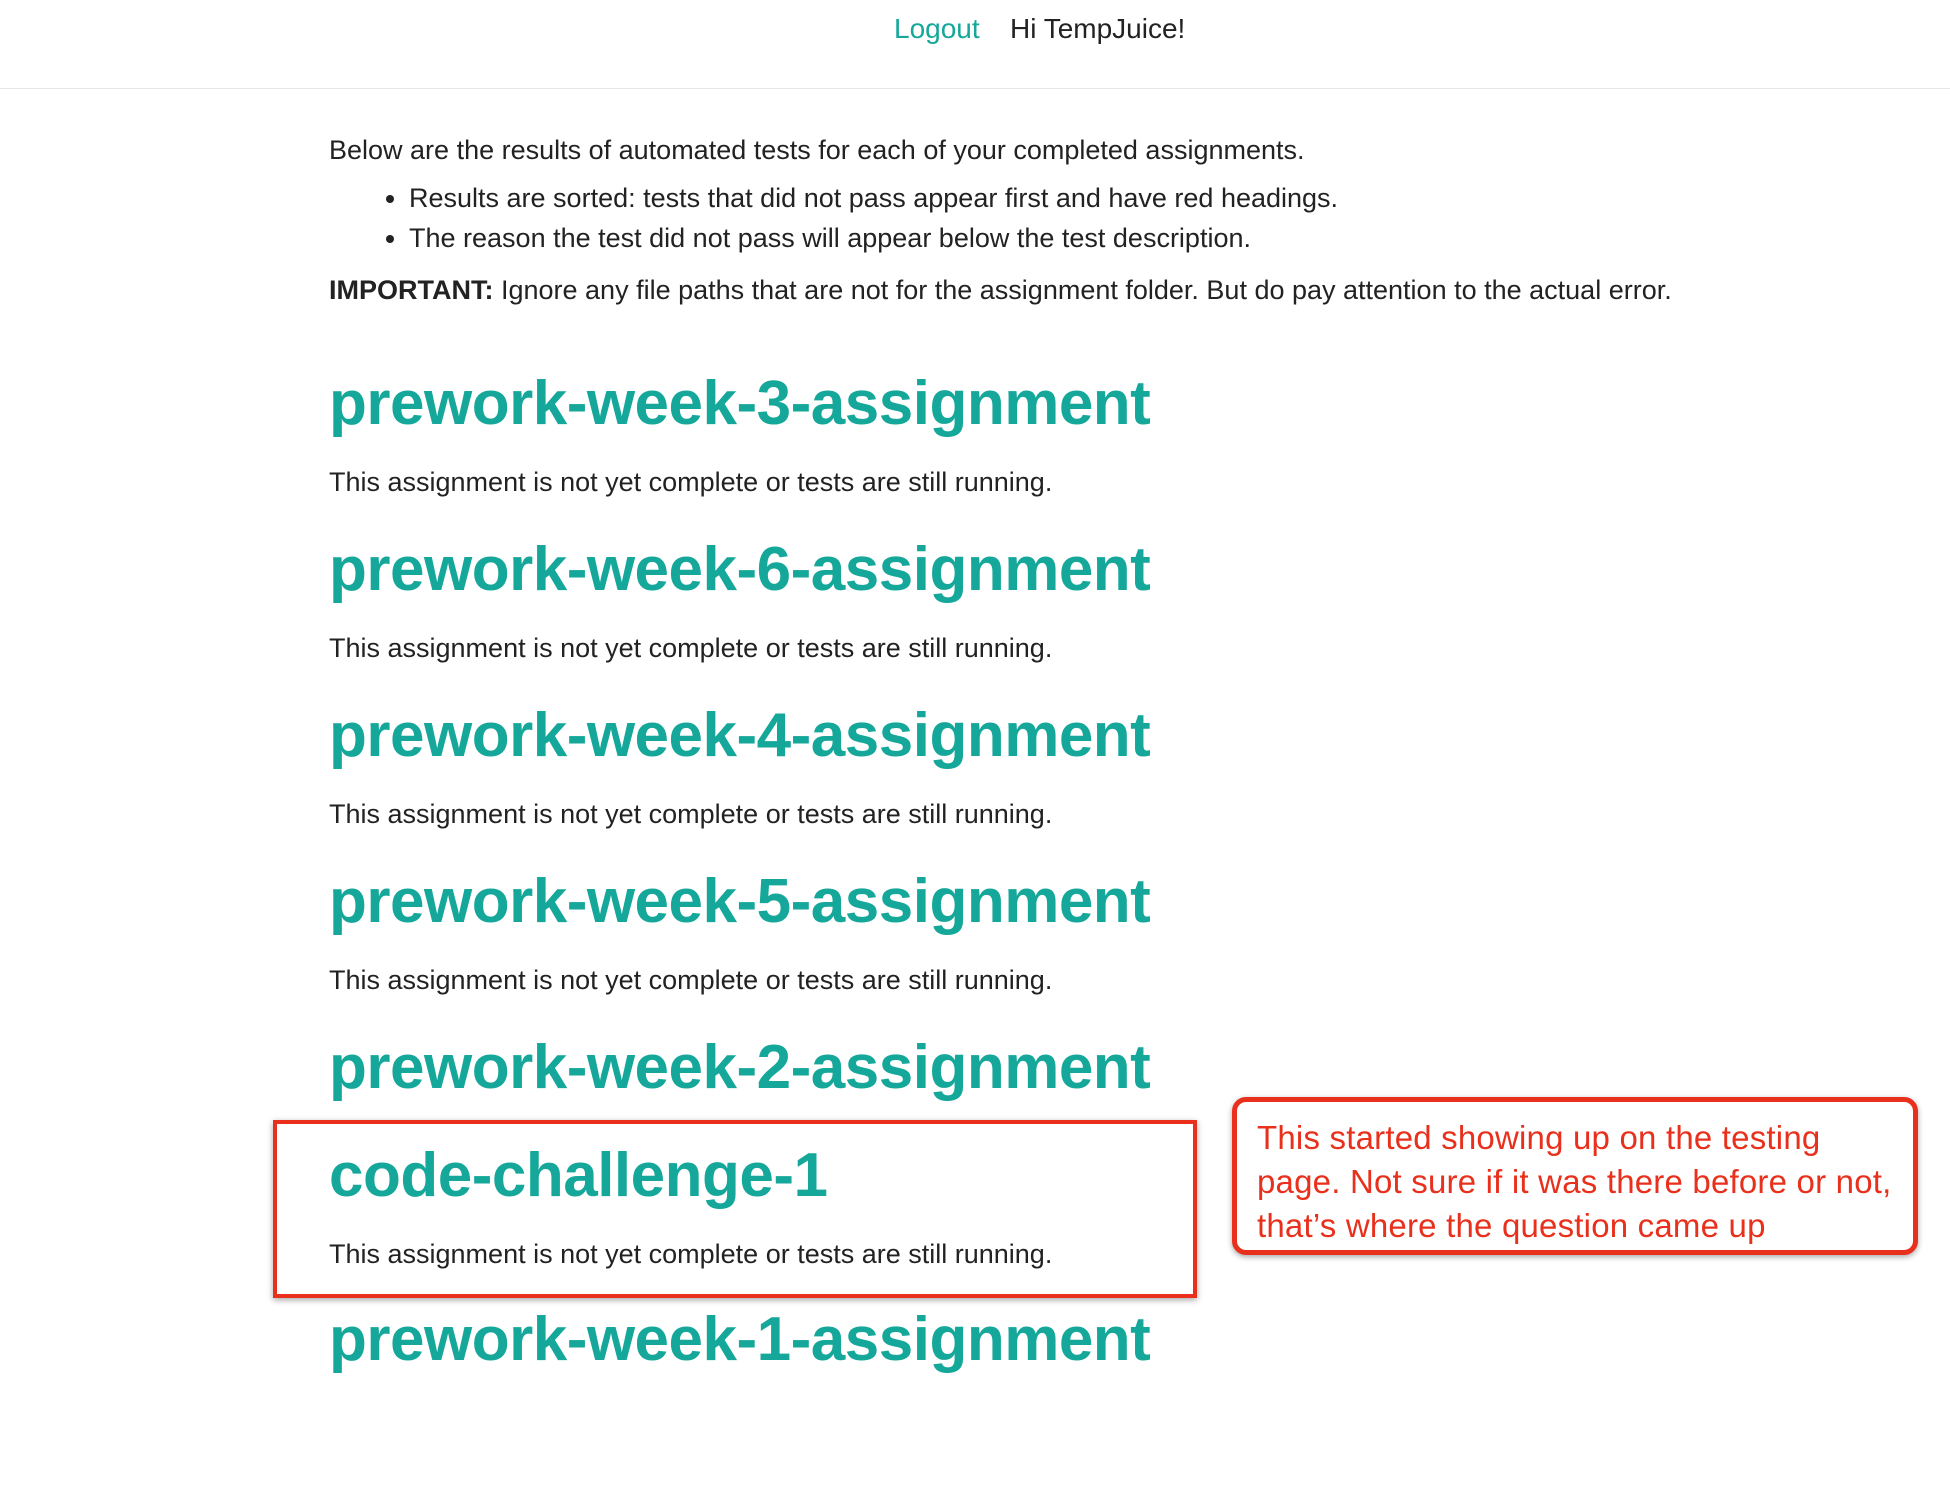 The height and width of the screenshot is (1488, 1950). Describe the element at coordinates (411, 290) in the screenshot. I see `important-label: IMPORTANT:` at that location.